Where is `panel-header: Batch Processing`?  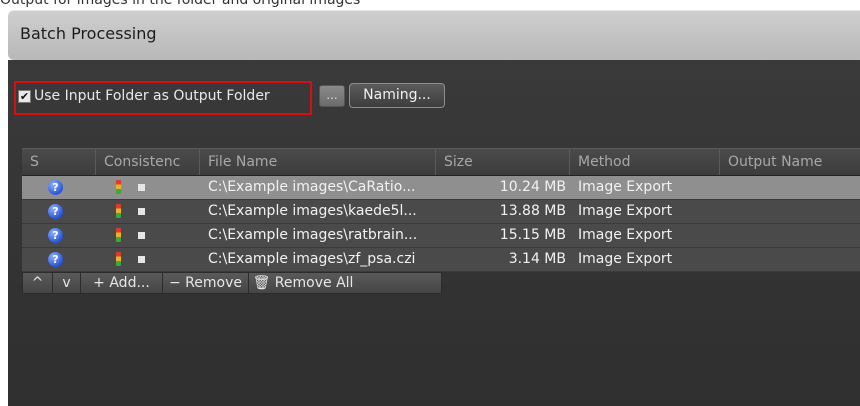
panel-header: Batch Processing is located at coordinates (434, 35).